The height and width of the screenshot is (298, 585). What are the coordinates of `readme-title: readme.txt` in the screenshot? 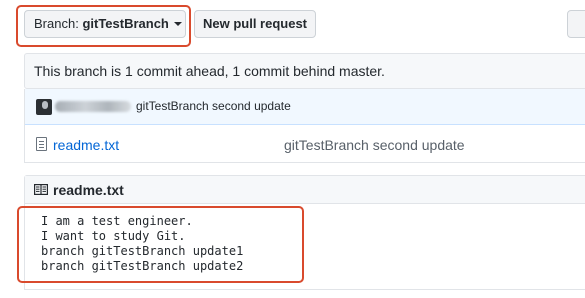 It's located at (88, 190).